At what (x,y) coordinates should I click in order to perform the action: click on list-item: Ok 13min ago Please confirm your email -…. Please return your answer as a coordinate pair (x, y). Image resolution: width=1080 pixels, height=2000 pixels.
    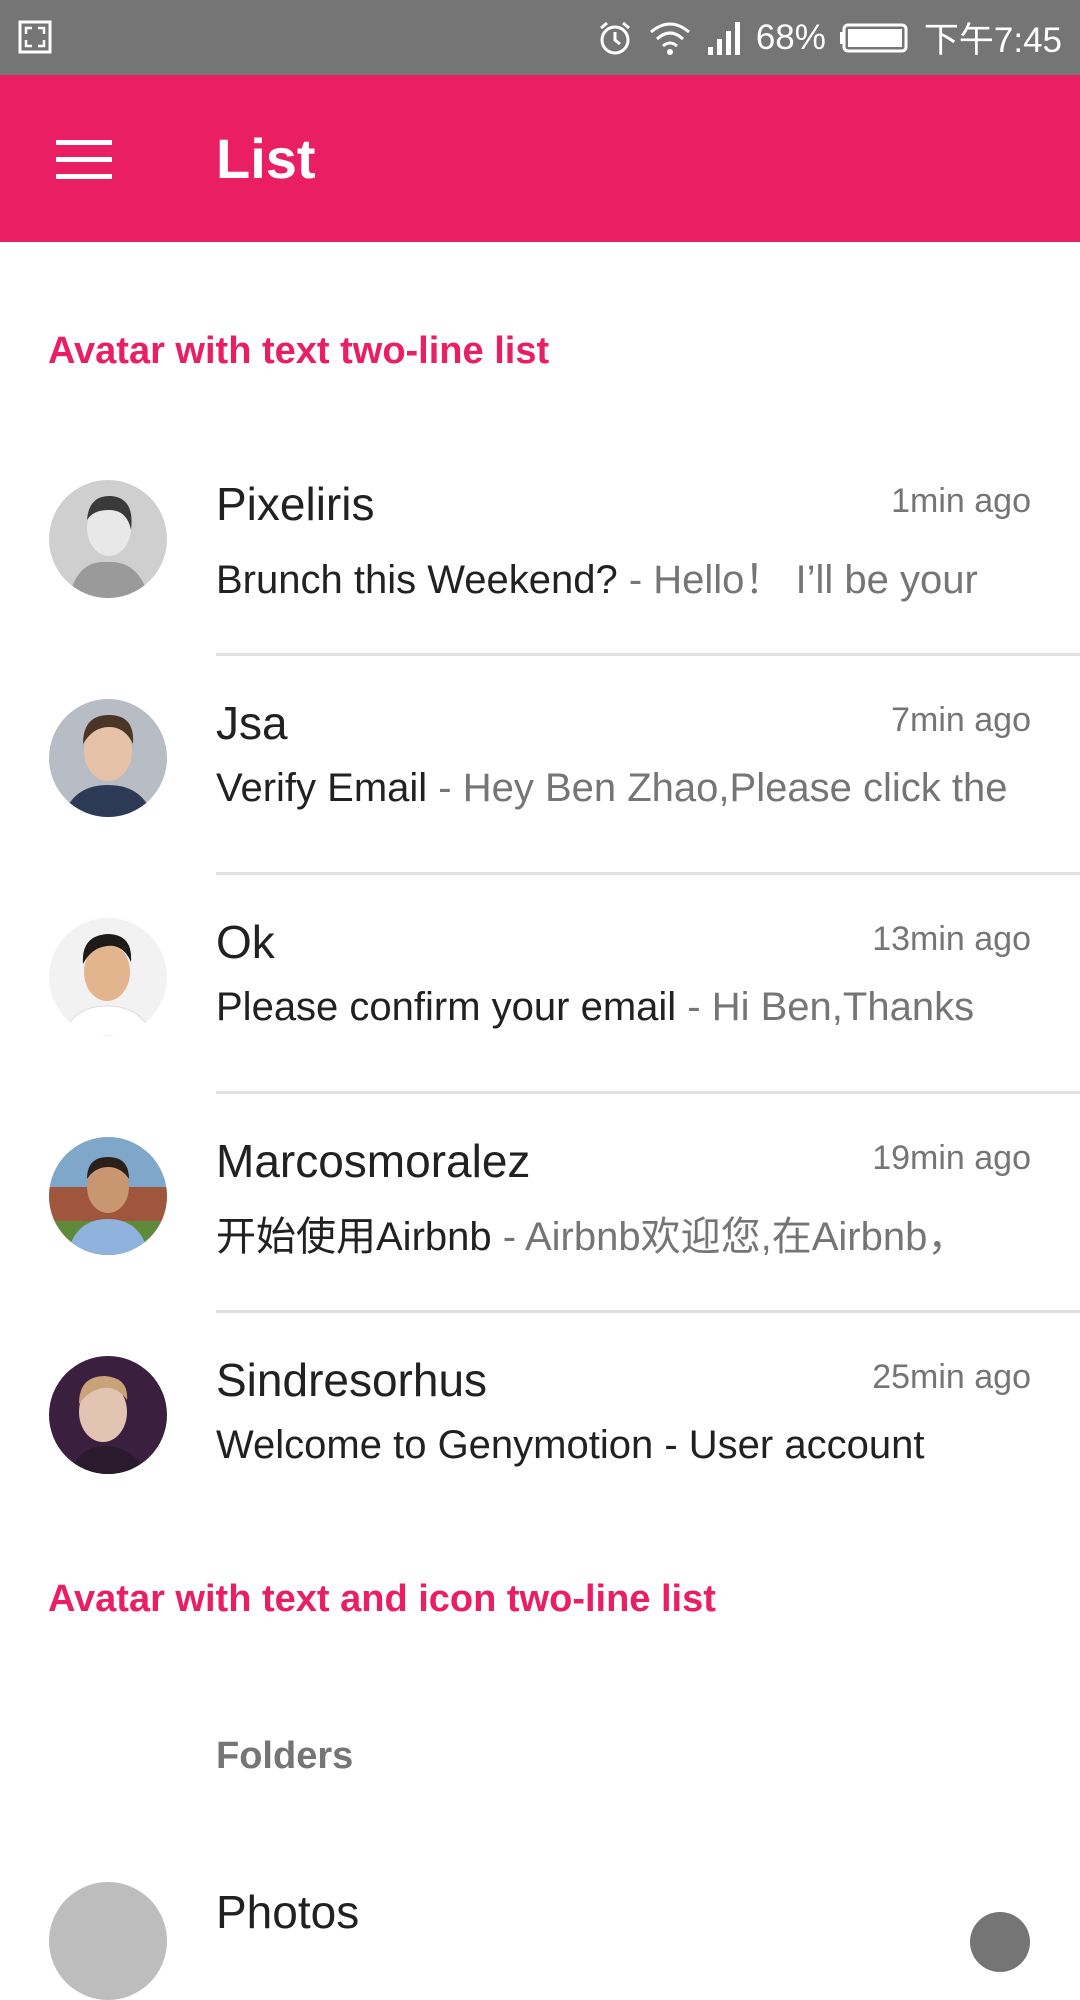
    Looking at the image, I should click on (540, 984).